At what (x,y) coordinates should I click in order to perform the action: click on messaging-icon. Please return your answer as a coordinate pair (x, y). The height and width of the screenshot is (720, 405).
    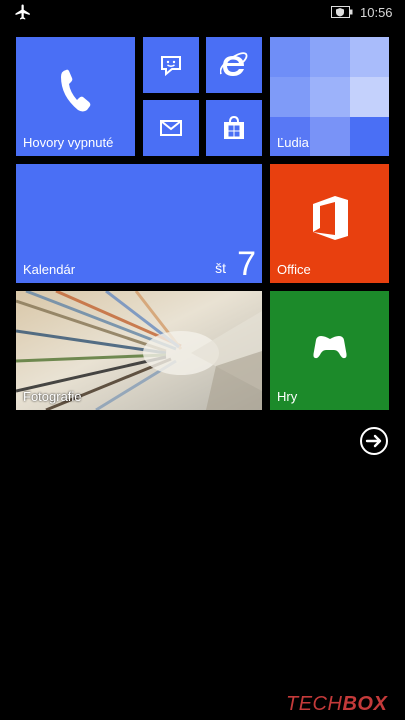
    Looking at the image, I should click on (171, 66).